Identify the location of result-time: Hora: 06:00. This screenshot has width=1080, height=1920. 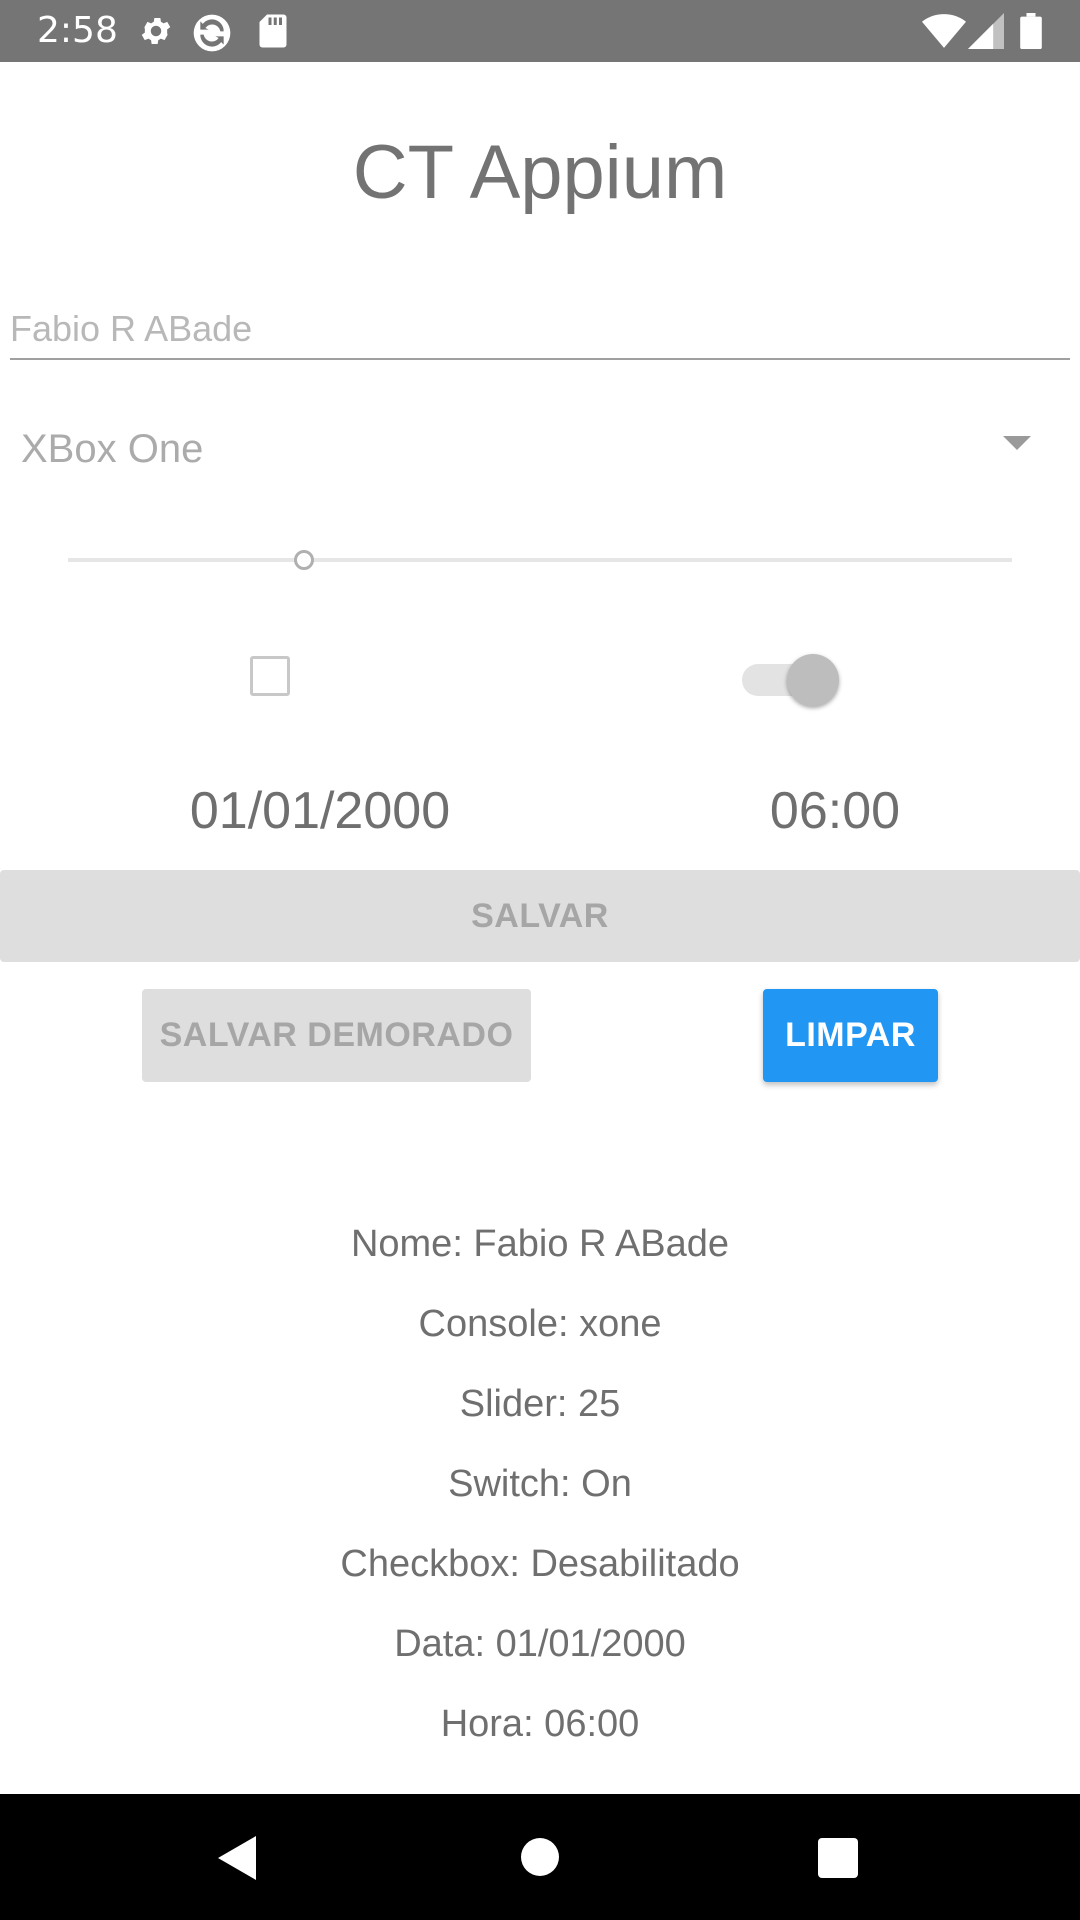
(540, 1724).